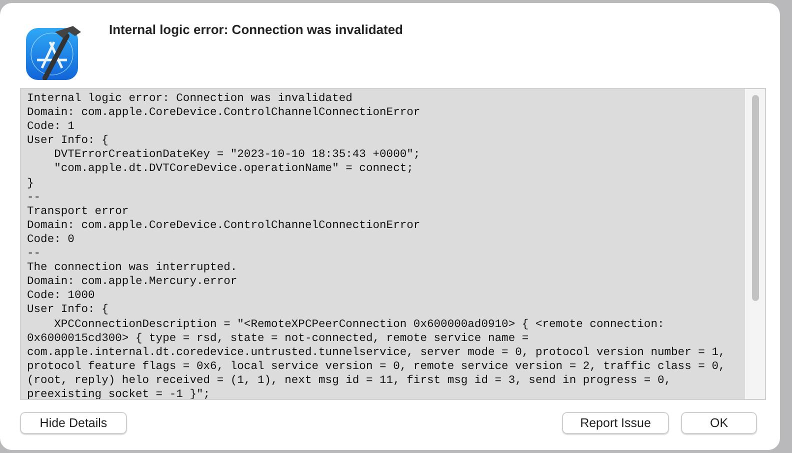 This screenshot has height=453, width=792. I want to click on detail-line: Domain: com.apple.Mercury.error, so click(132, 282).